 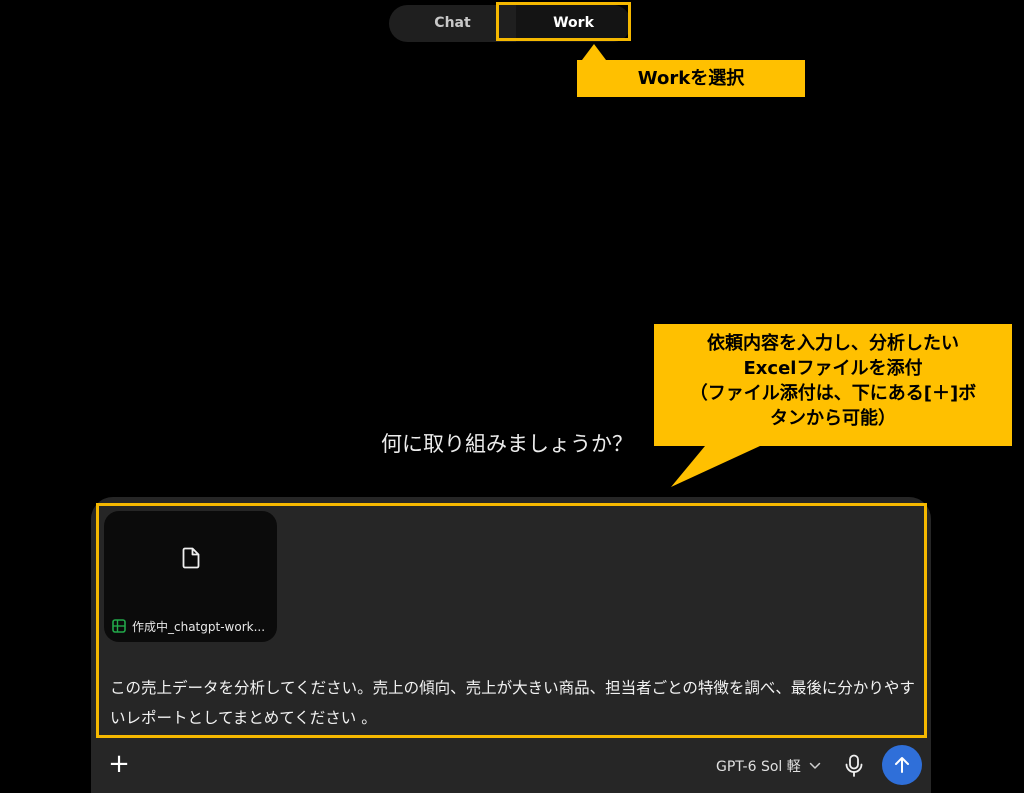 I want to click on send-button, so click(x=902, y=765).